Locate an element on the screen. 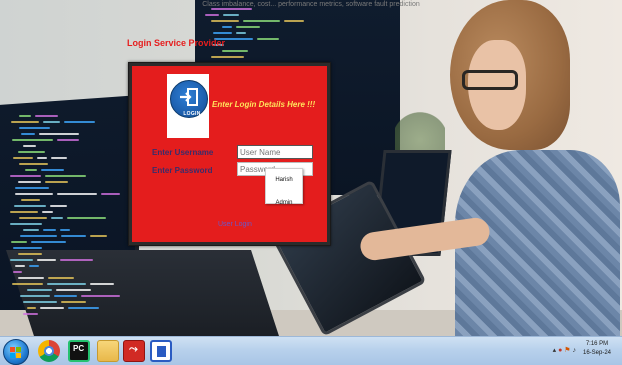  autocomplete-dropdown: Harish Admin is located at coordinates (284, 187).